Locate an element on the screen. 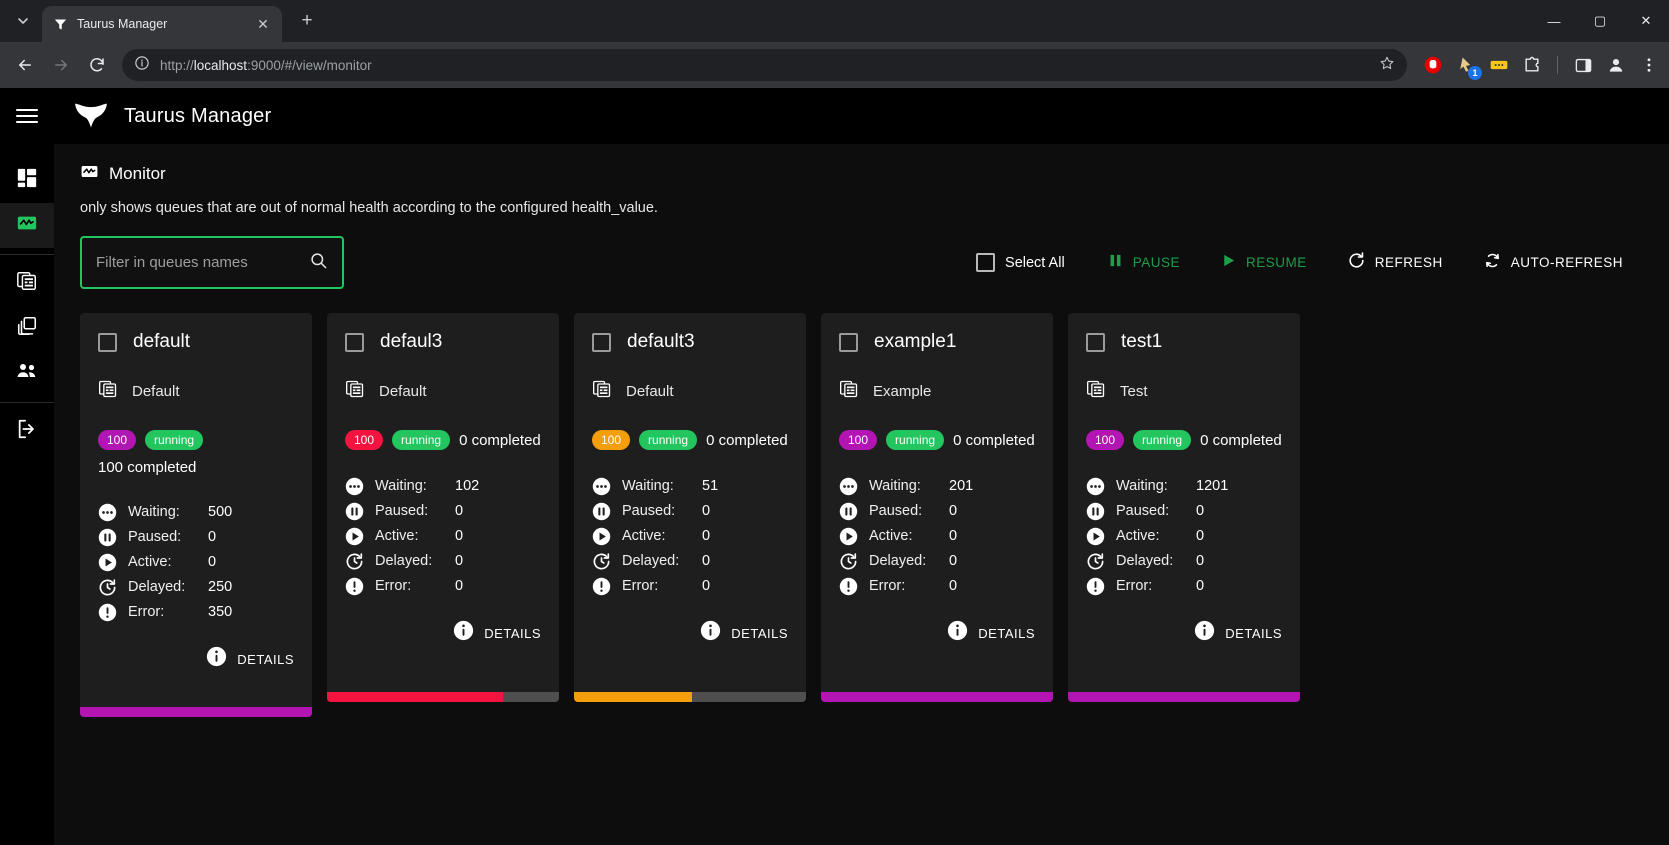 Image resolution: width=1669 pixels, height=845 pixels. groups-icon is located at coordinates (27, 328).